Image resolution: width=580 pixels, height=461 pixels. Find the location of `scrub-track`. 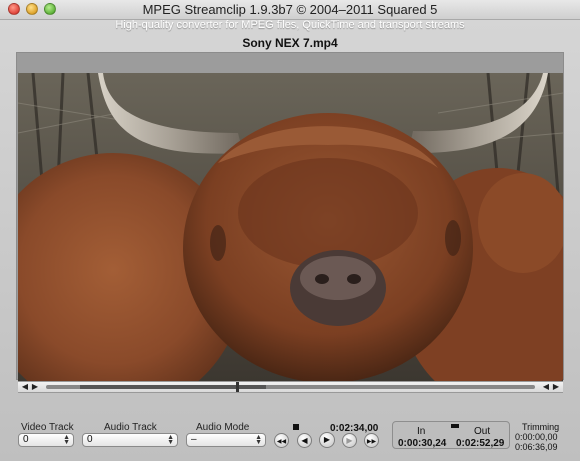

scrub-track is located at coordinates (290, 387).